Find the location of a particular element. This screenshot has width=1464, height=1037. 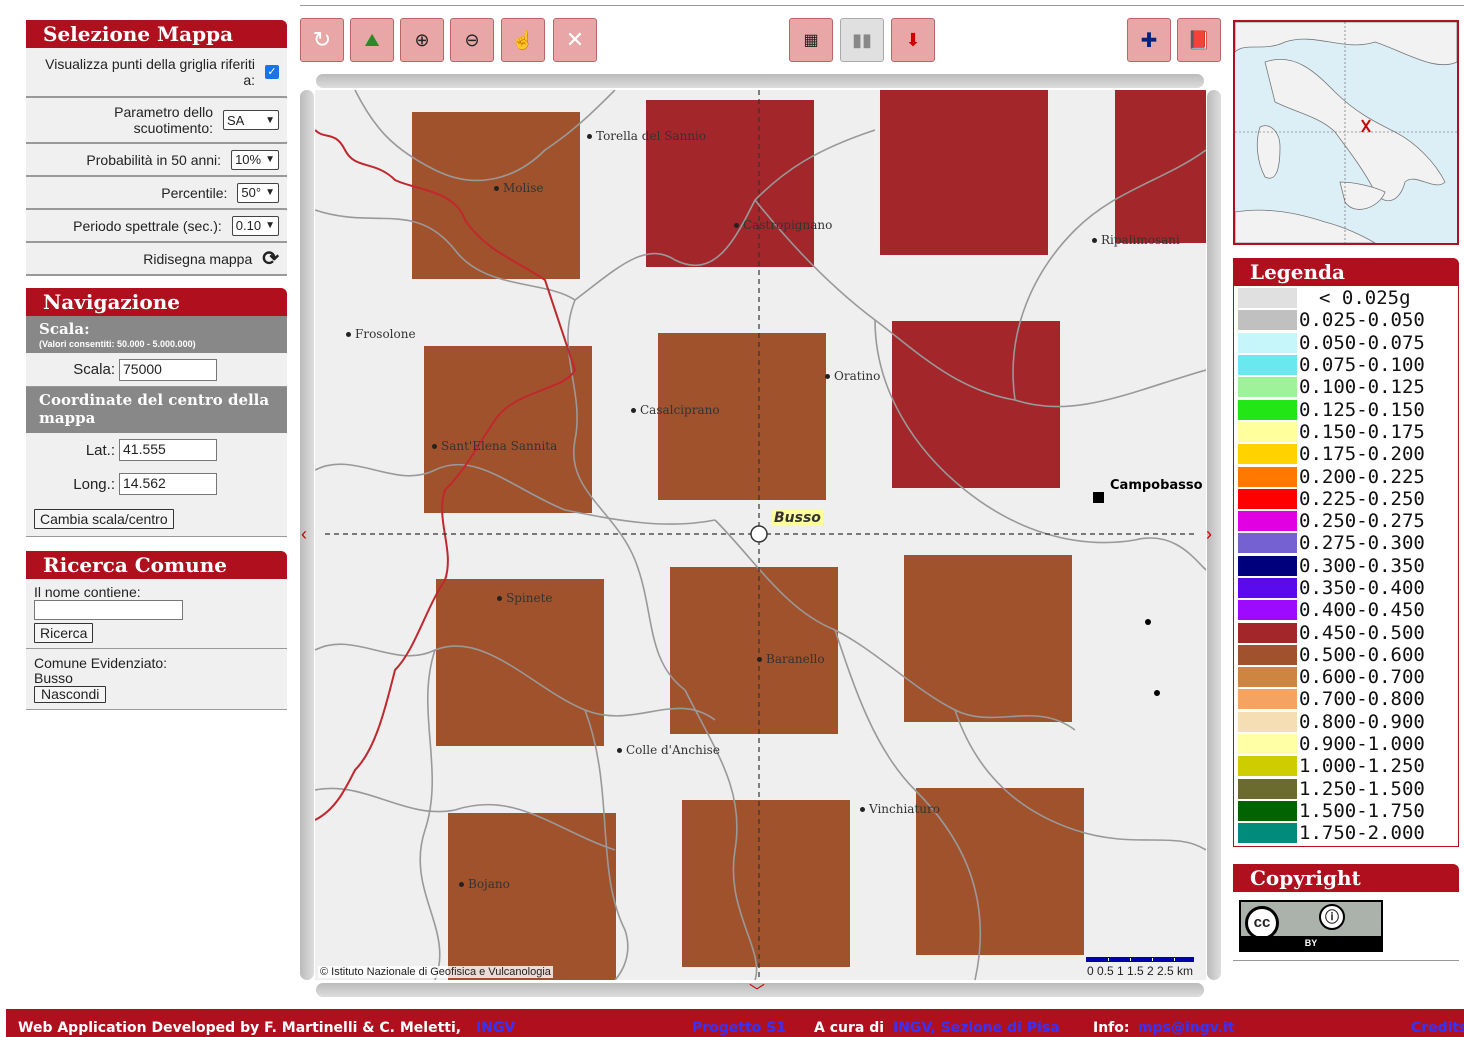

legend-item: 0.125-0.150 is located at coordinates (1346, 409).